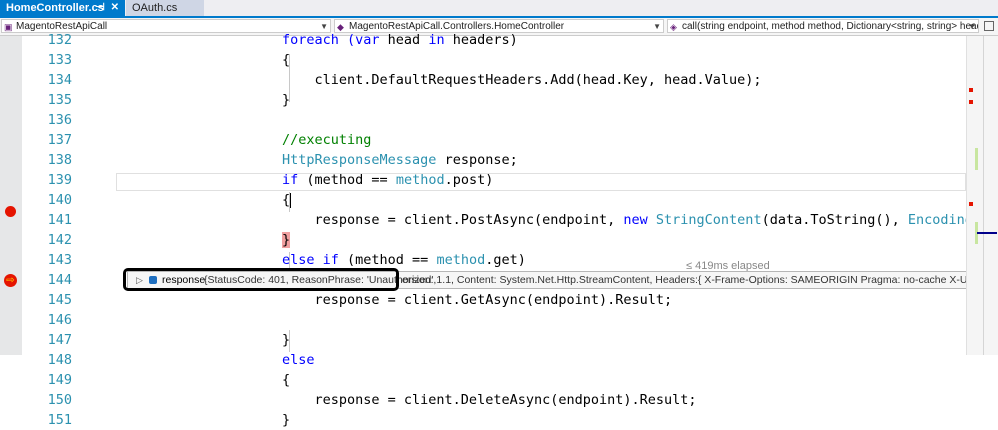 The height and width of the screenshot is (430, 998). I want to click on line-number: 146, so click(59, 320).